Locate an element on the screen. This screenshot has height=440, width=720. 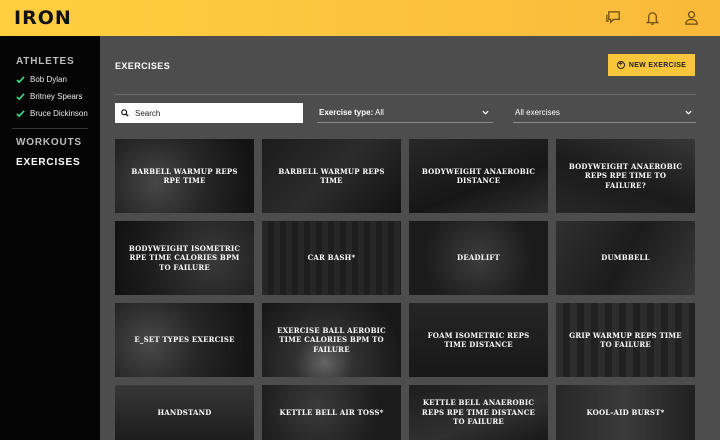
exercise-tile: BARBELL WARMUP REPS RPE TIME is located at coordinates (184, 176).